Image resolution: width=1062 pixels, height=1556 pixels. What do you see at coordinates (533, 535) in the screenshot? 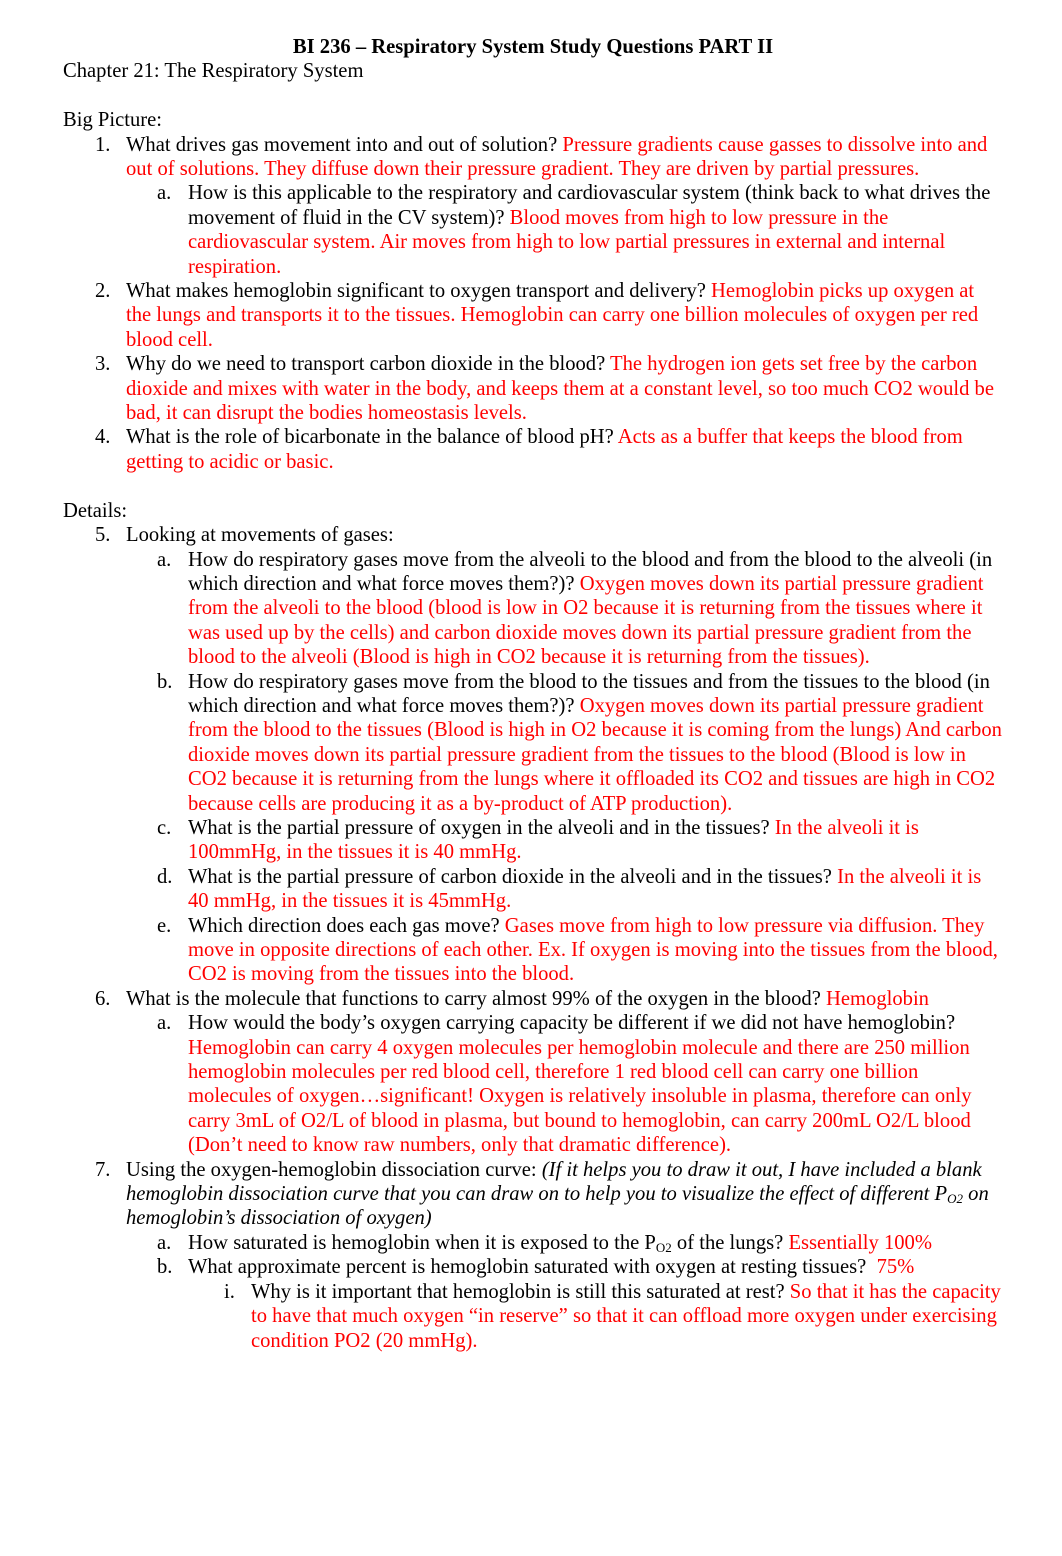
I see `question-5: 5. Looking at movements of gases:` at bounding box center [533, 535].